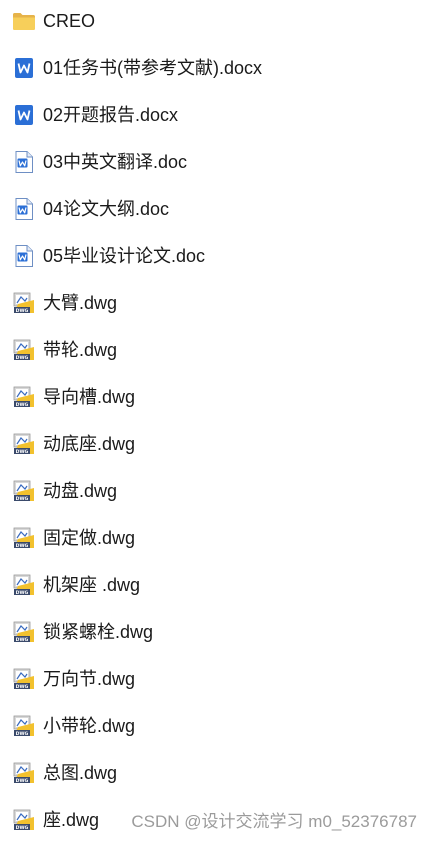 This screenshot has width=431, height=842. Describe the element at coordinates (89, 538) in the screenshot. I see `file-name: 固定做.dwg` at that location.